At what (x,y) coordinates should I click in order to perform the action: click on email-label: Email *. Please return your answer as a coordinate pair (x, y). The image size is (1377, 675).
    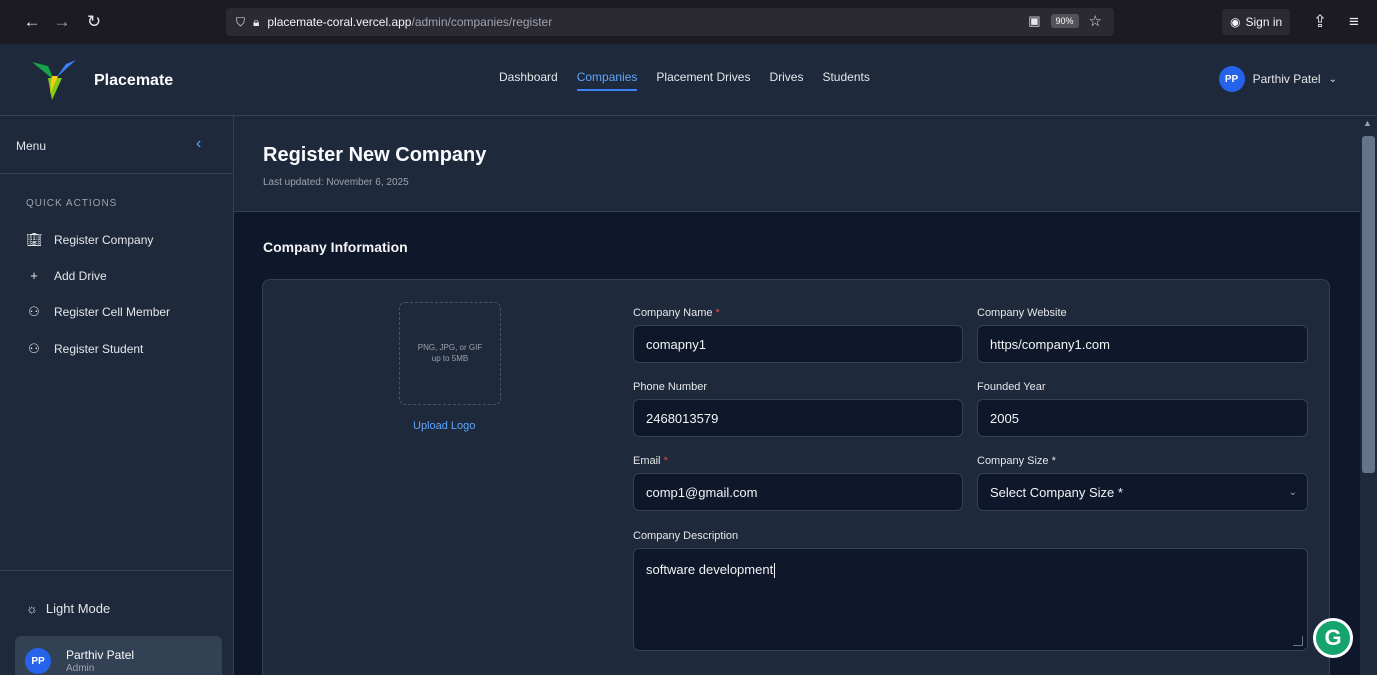
    Looking at the image, I should click on (650, 461).